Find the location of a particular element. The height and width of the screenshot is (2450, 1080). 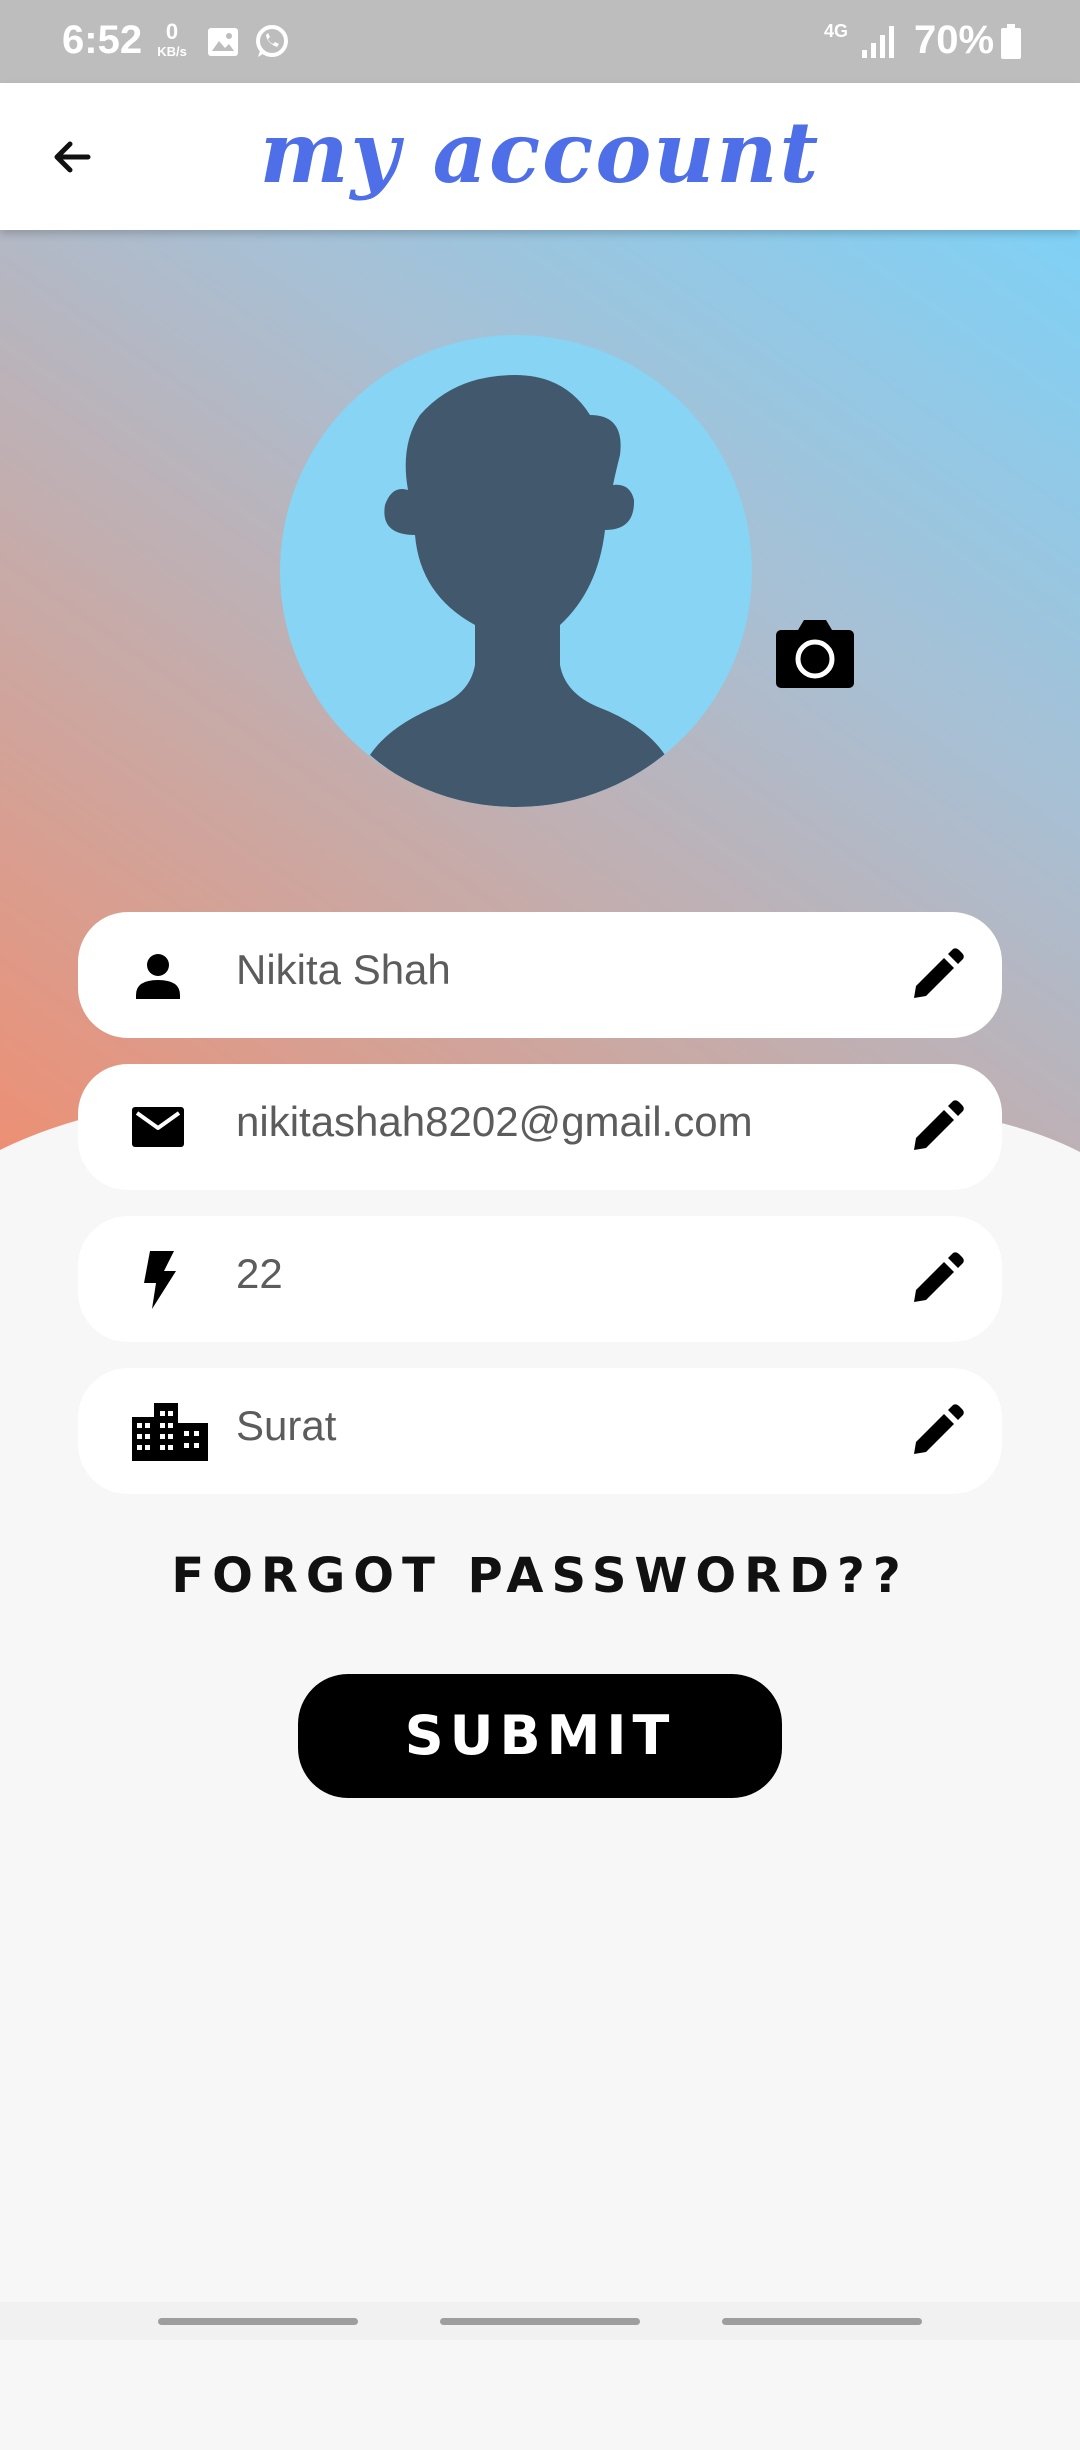

app-bar: my account is located at coordinates (540, 156).